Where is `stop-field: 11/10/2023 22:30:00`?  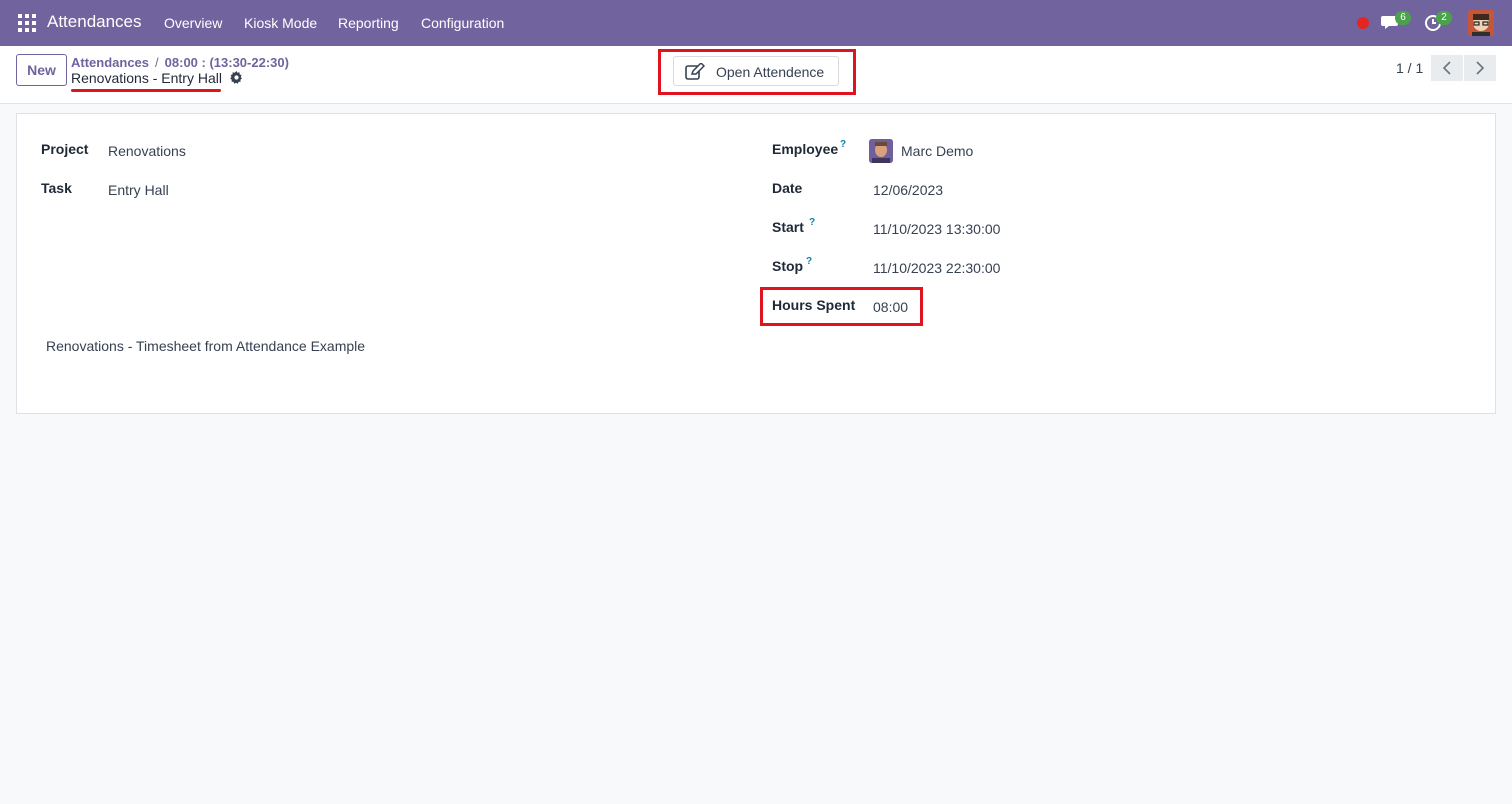
stop-field: 11/10/2023 22:30:00 is located at coordinates (936, 268).